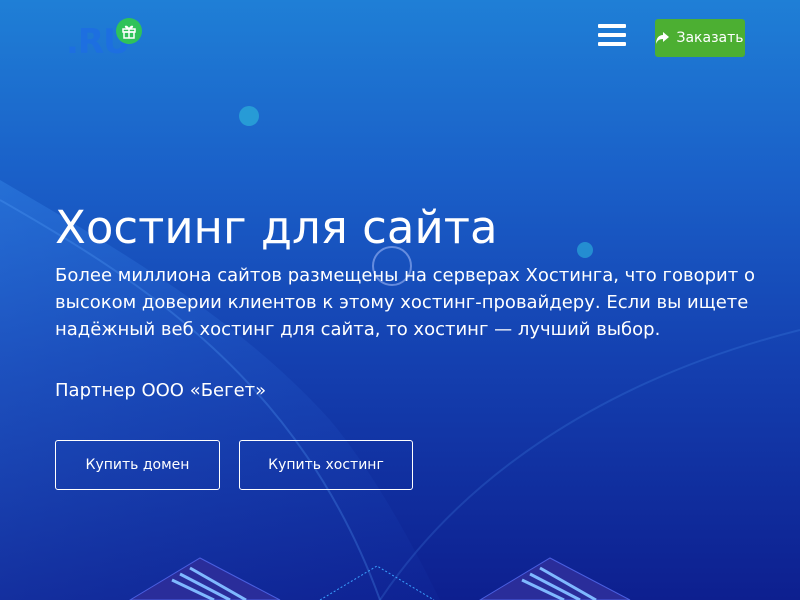 This screenshot has width=800, height=600. I want to click on gift-badge, so click(129, 31).